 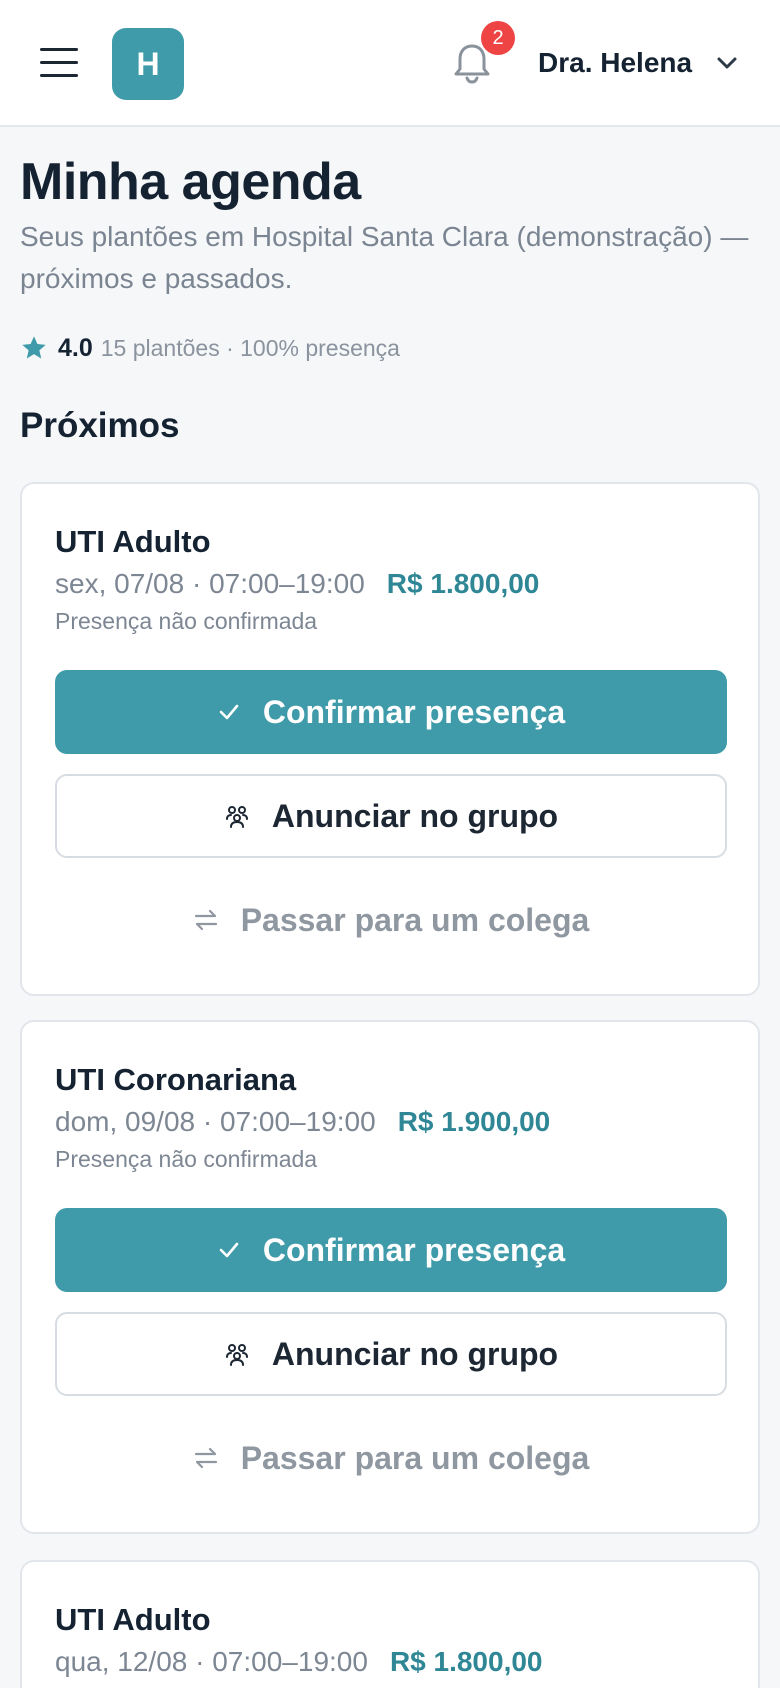 I want to click on shift-schedule: qua, 12/08 · 07:00–19:00 R$ 1.800,00, so click(x=299, y=1662).